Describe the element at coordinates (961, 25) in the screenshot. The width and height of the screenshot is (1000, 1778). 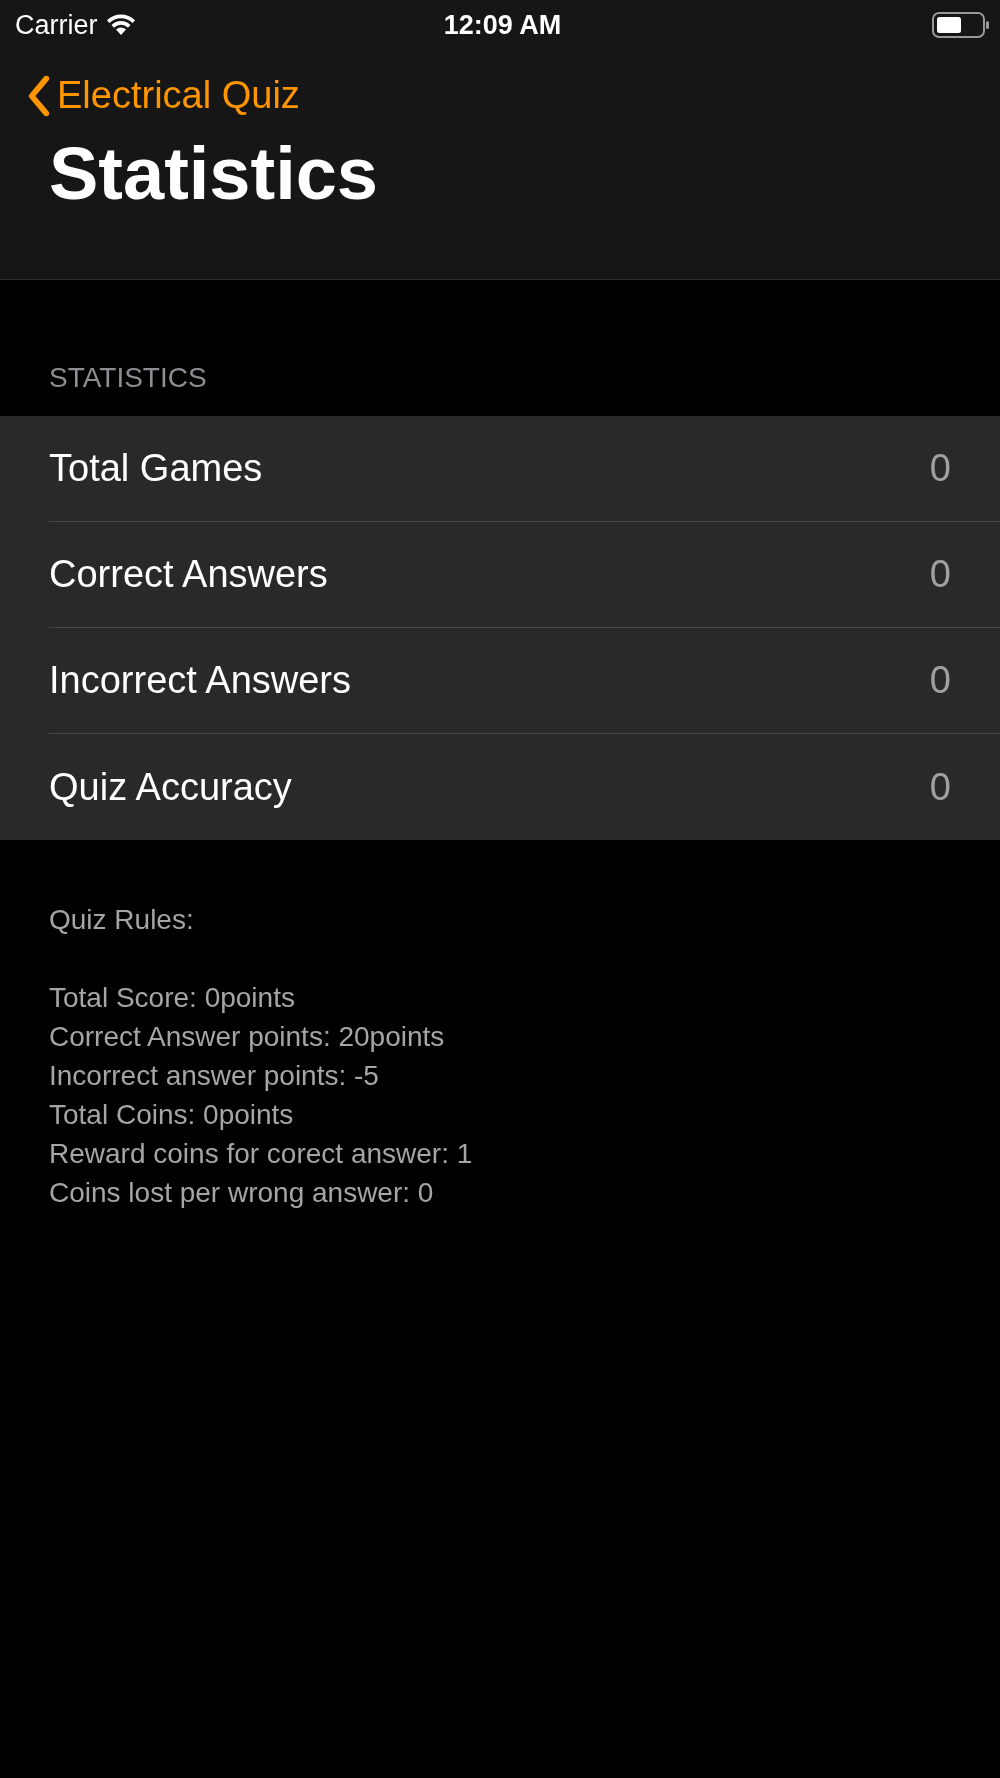
I see `battery-icon` at that location.